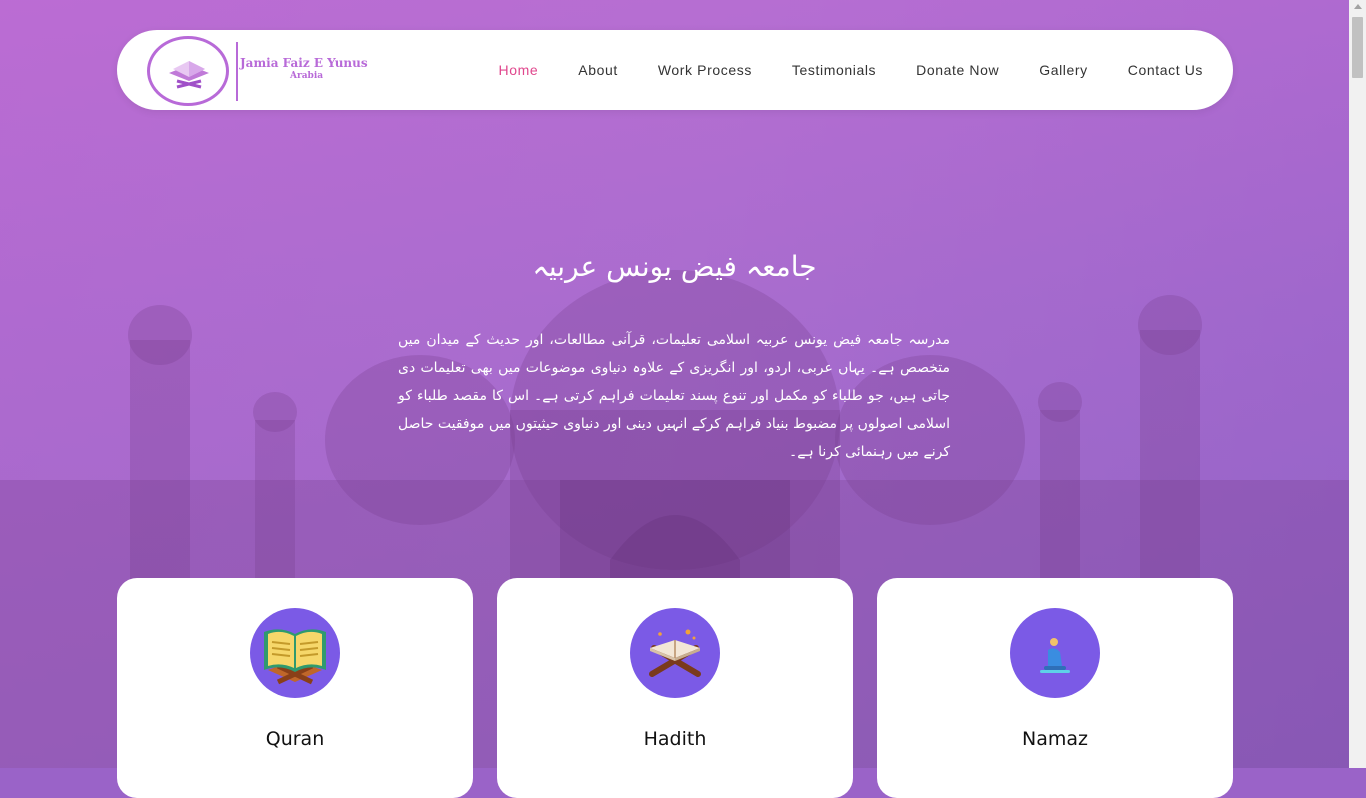  What do you see at coordinates (1357, 384) in the screenshot?
I see `page-scrollbar` at bounding box center [1357, 384].